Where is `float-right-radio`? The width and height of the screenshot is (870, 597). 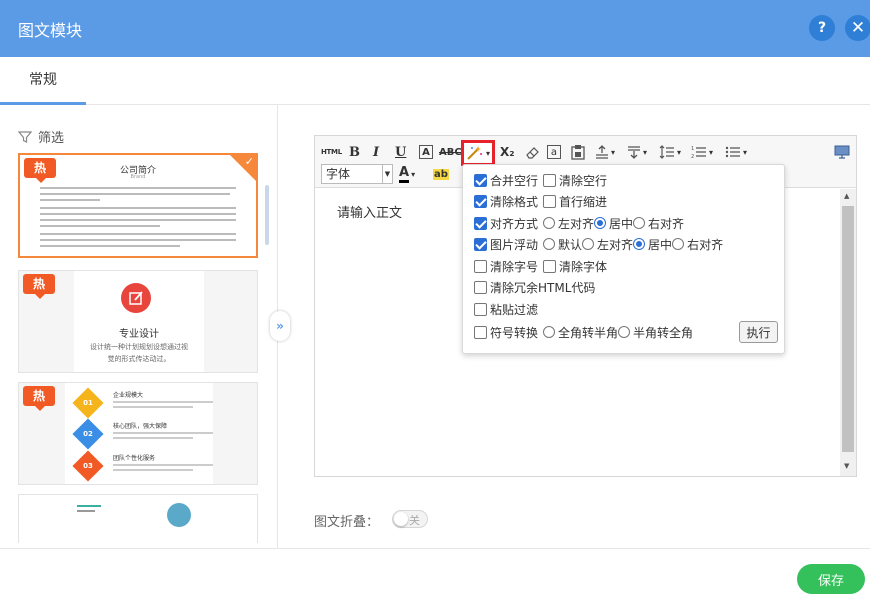 float-right-radio is located at coordinates (678, 244).